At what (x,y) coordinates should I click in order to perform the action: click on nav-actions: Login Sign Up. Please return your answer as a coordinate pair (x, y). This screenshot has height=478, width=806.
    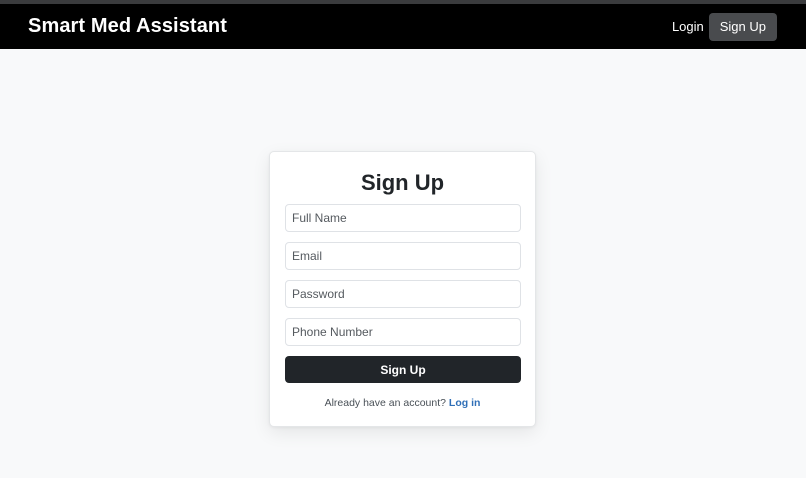
    Looking at the image, I should click on (724, 26).